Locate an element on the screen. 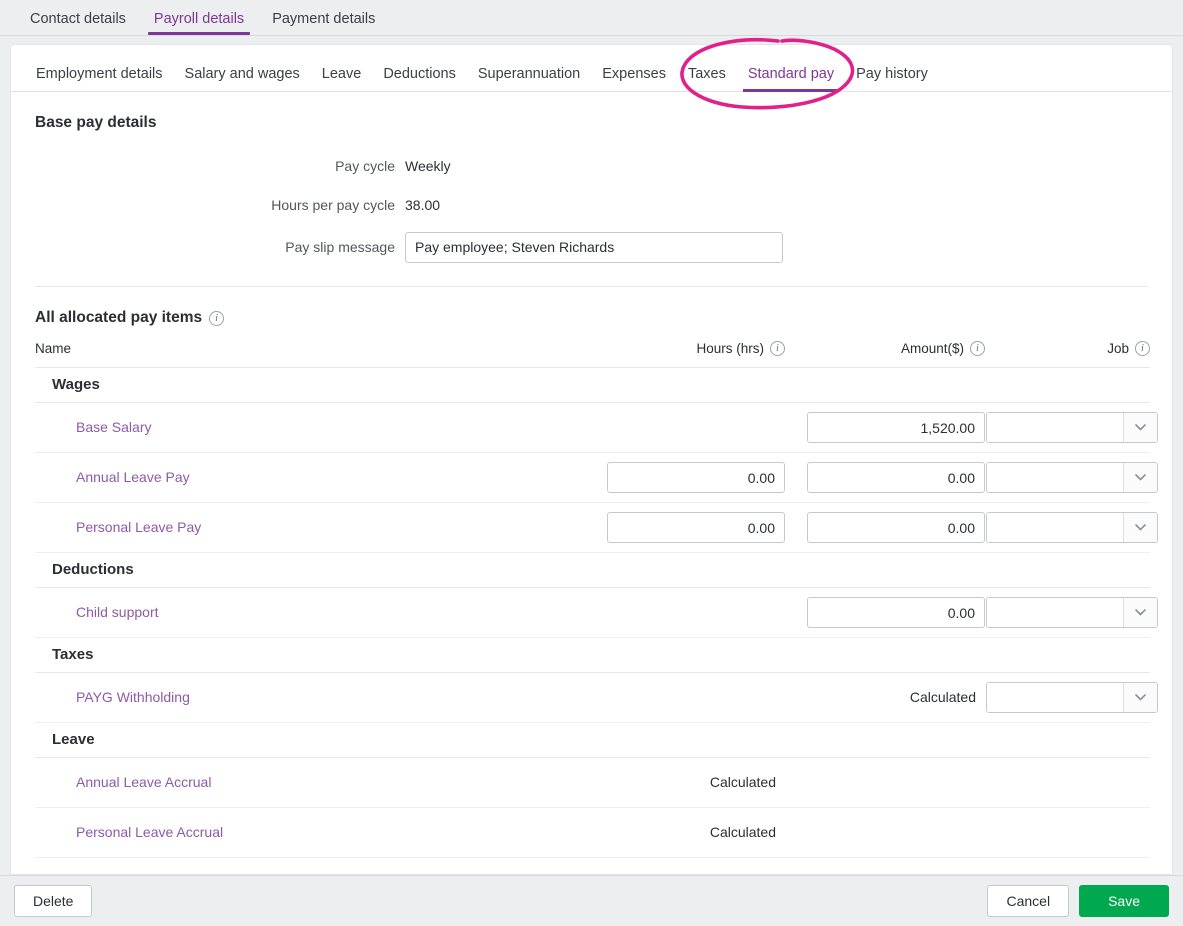 The height and width of the screenshot is (926, 1183). pay-item-link: PAYG Withholding is located at coordinates (113, 697).